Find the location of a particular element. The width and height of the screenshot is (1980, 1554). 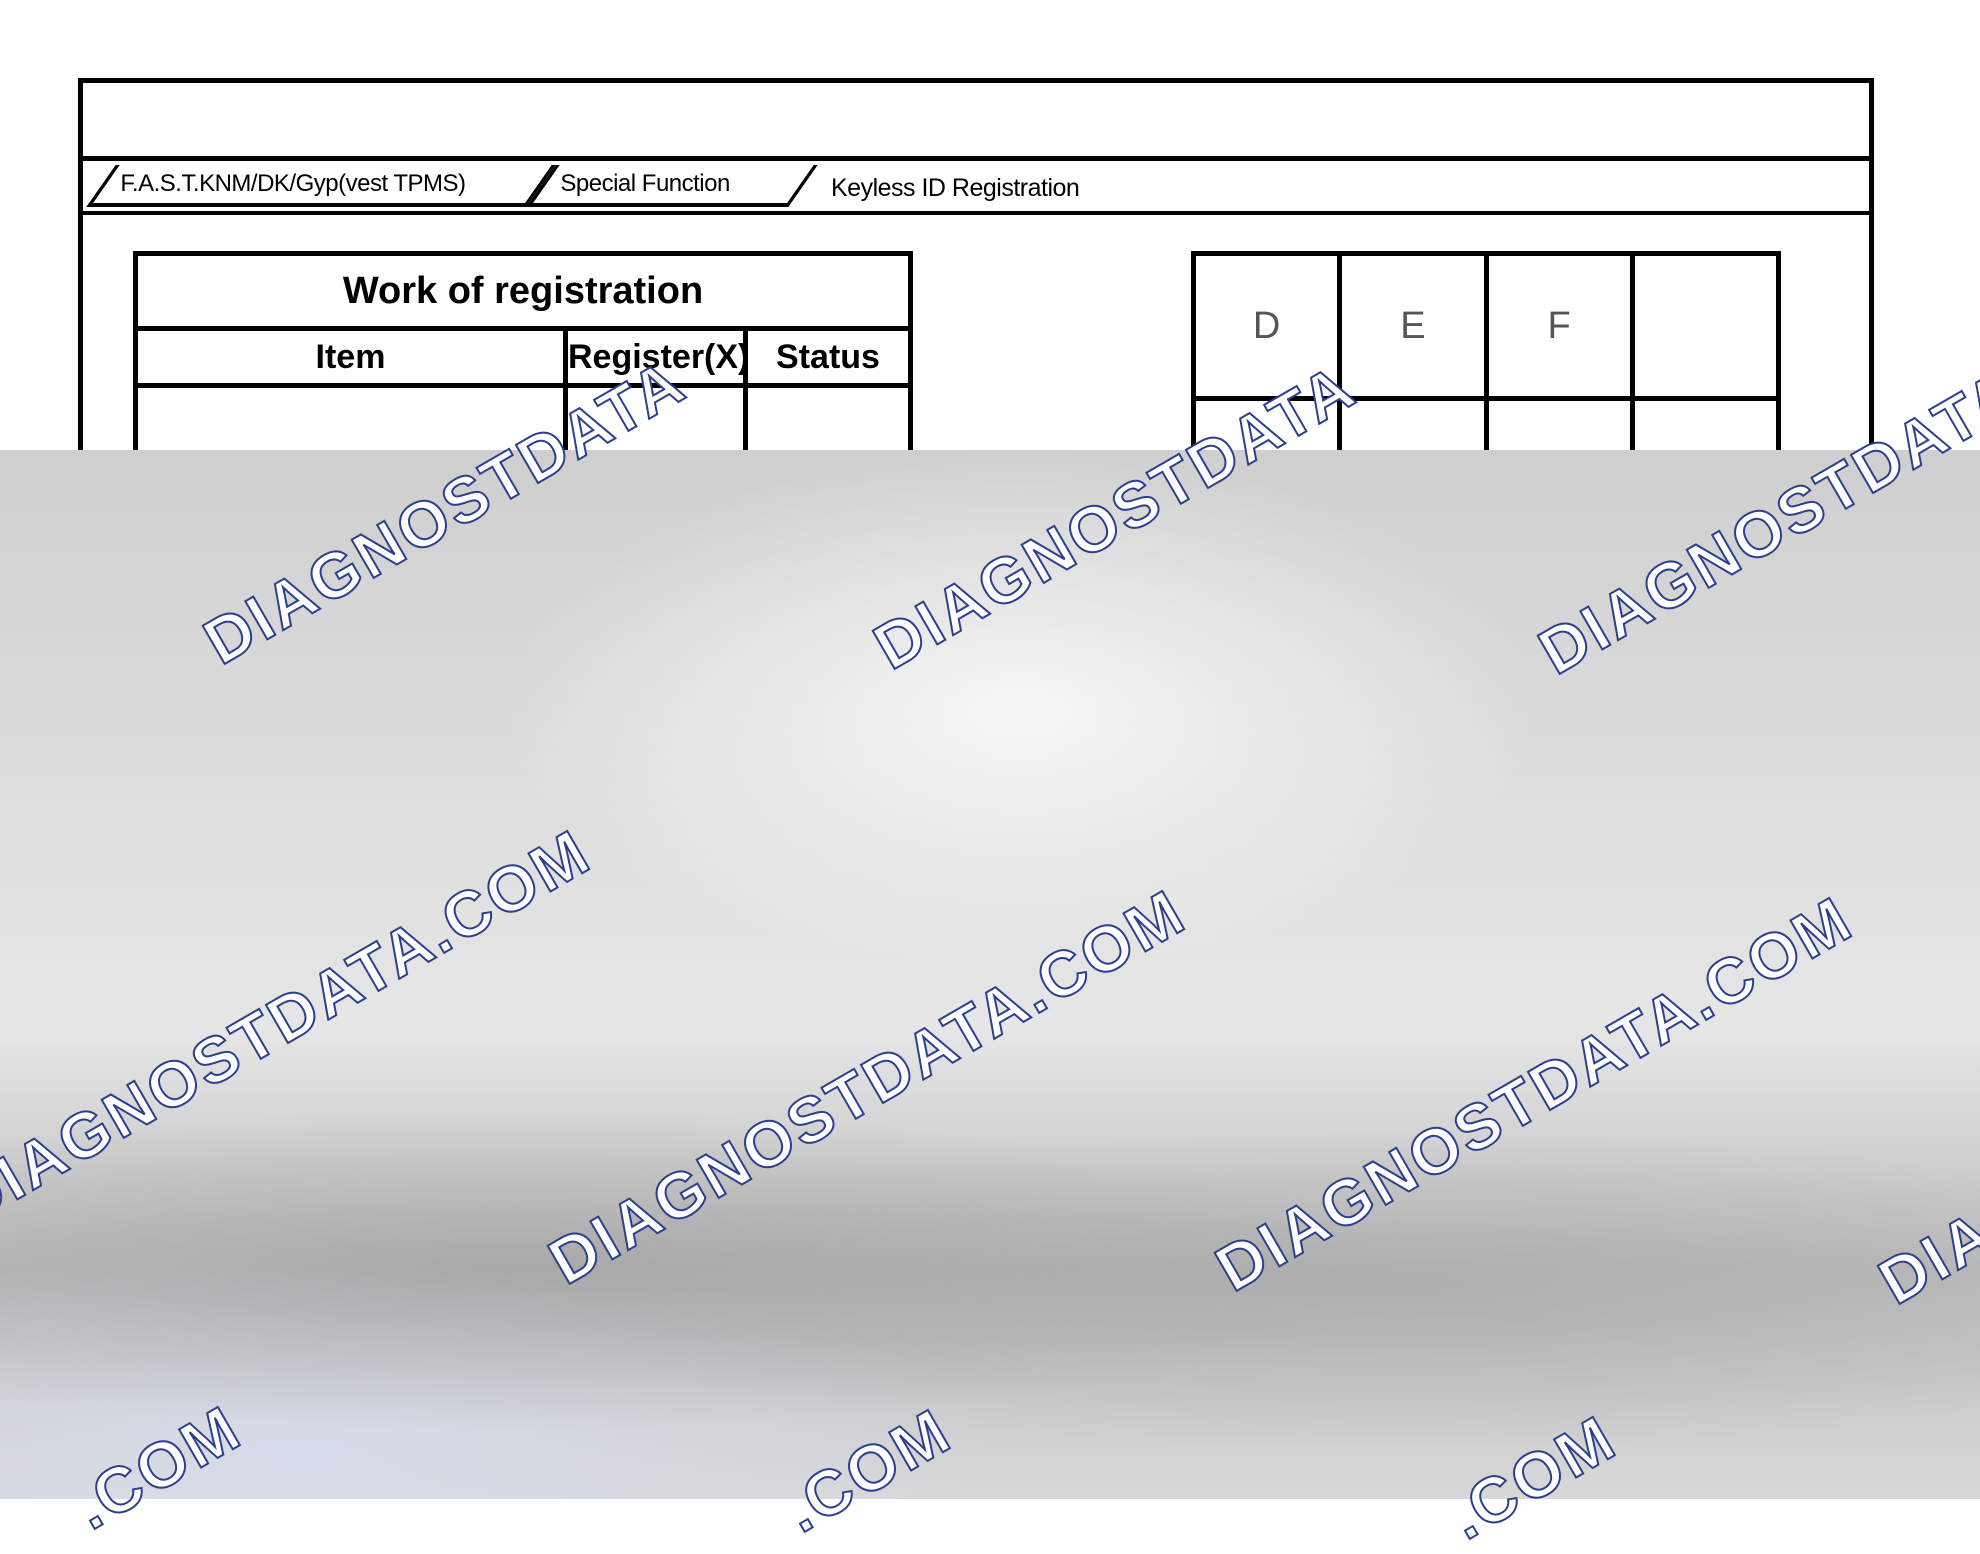

tab-label: Special Function is located at coordinates (673, 184).